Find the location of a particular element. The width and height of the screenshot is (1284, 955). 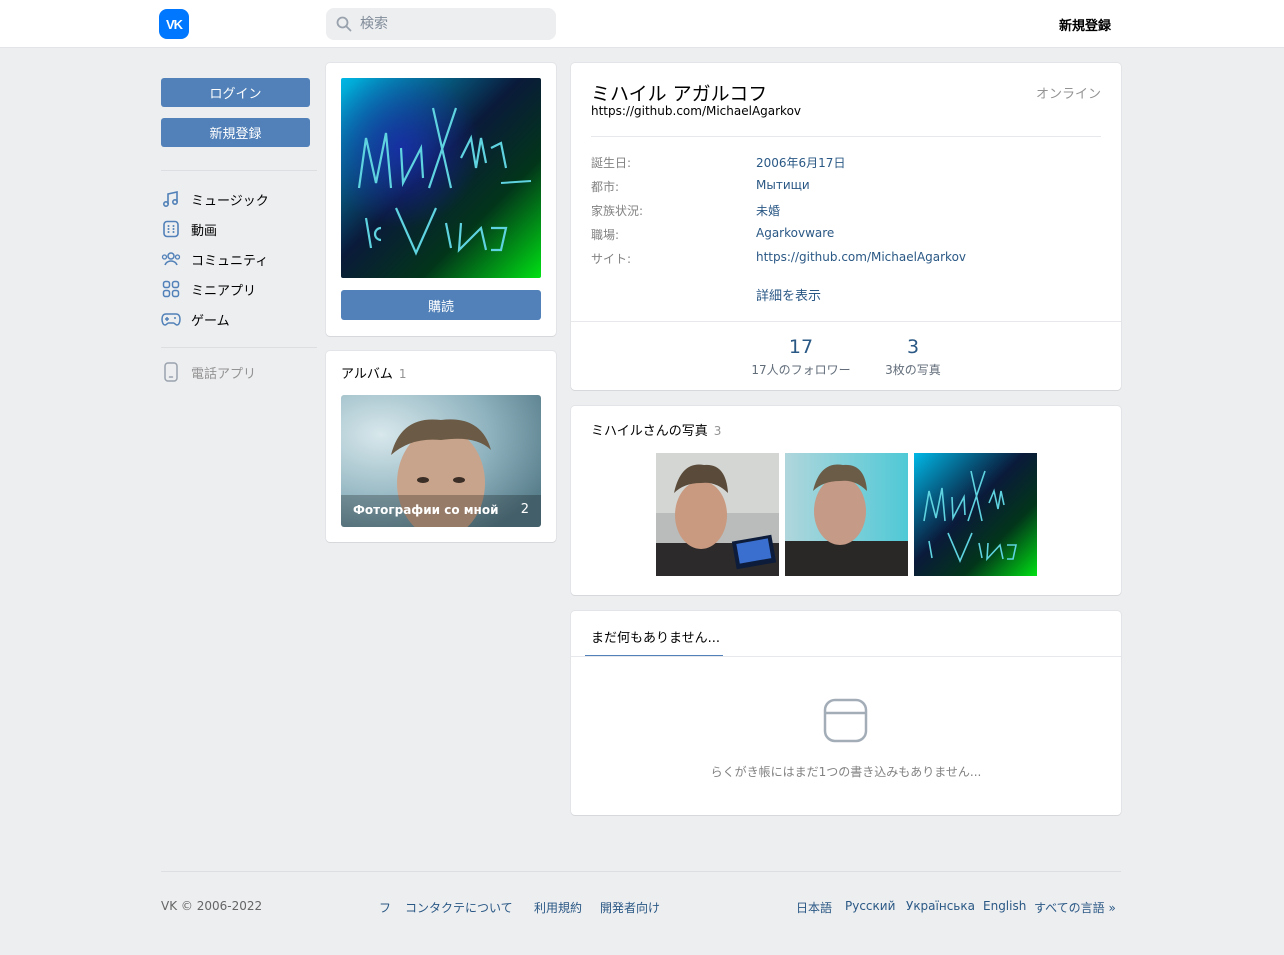

footer-language-ukrainian: Українська is located at coordinates (940, 906).